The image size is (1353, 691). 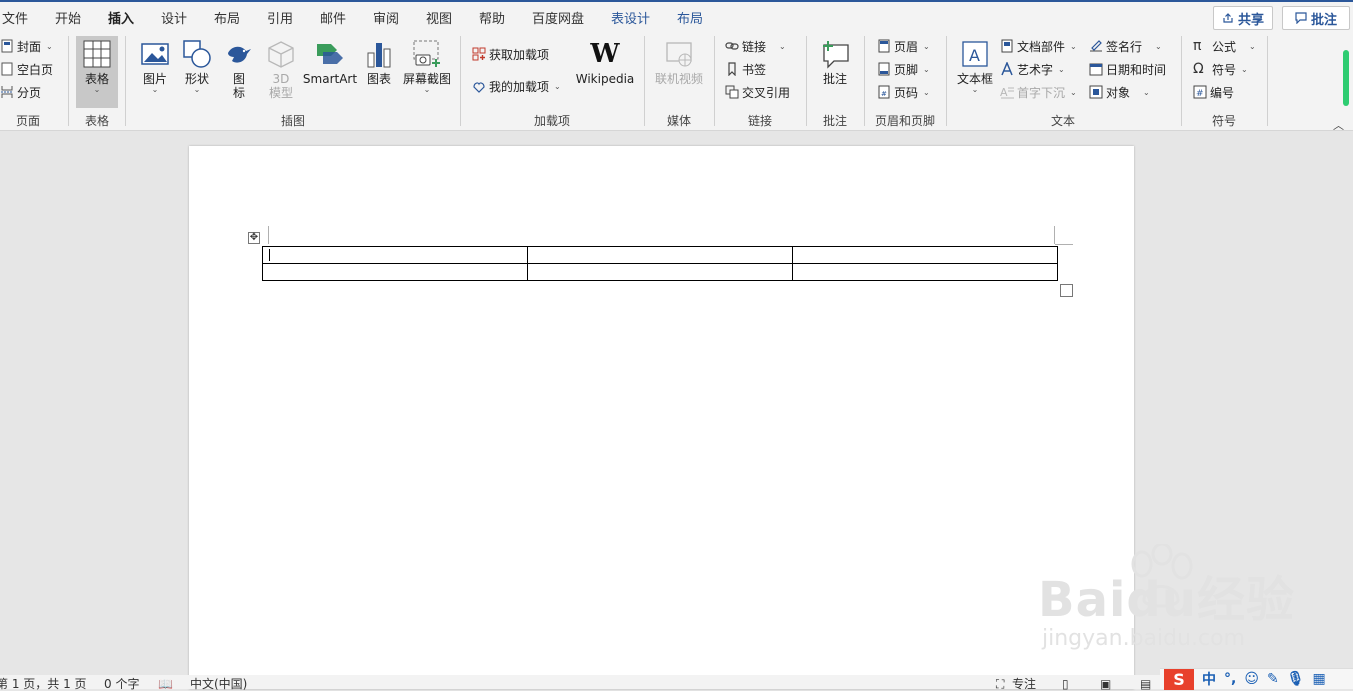 What do you see at coordinates (292, 121) in the screenshot?
I see `group-label-illustrations: 插图` at bounding box center [292, 121].